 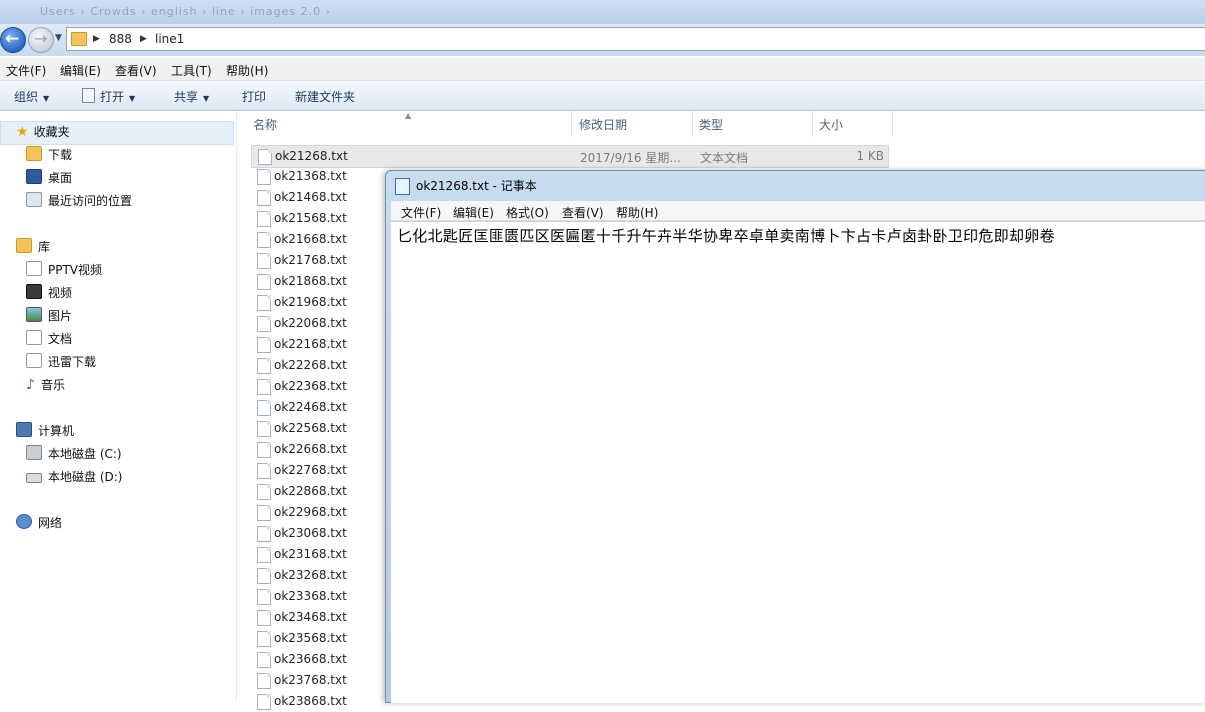 I want to click on download-folder-icon, so click(x=34, y=153).